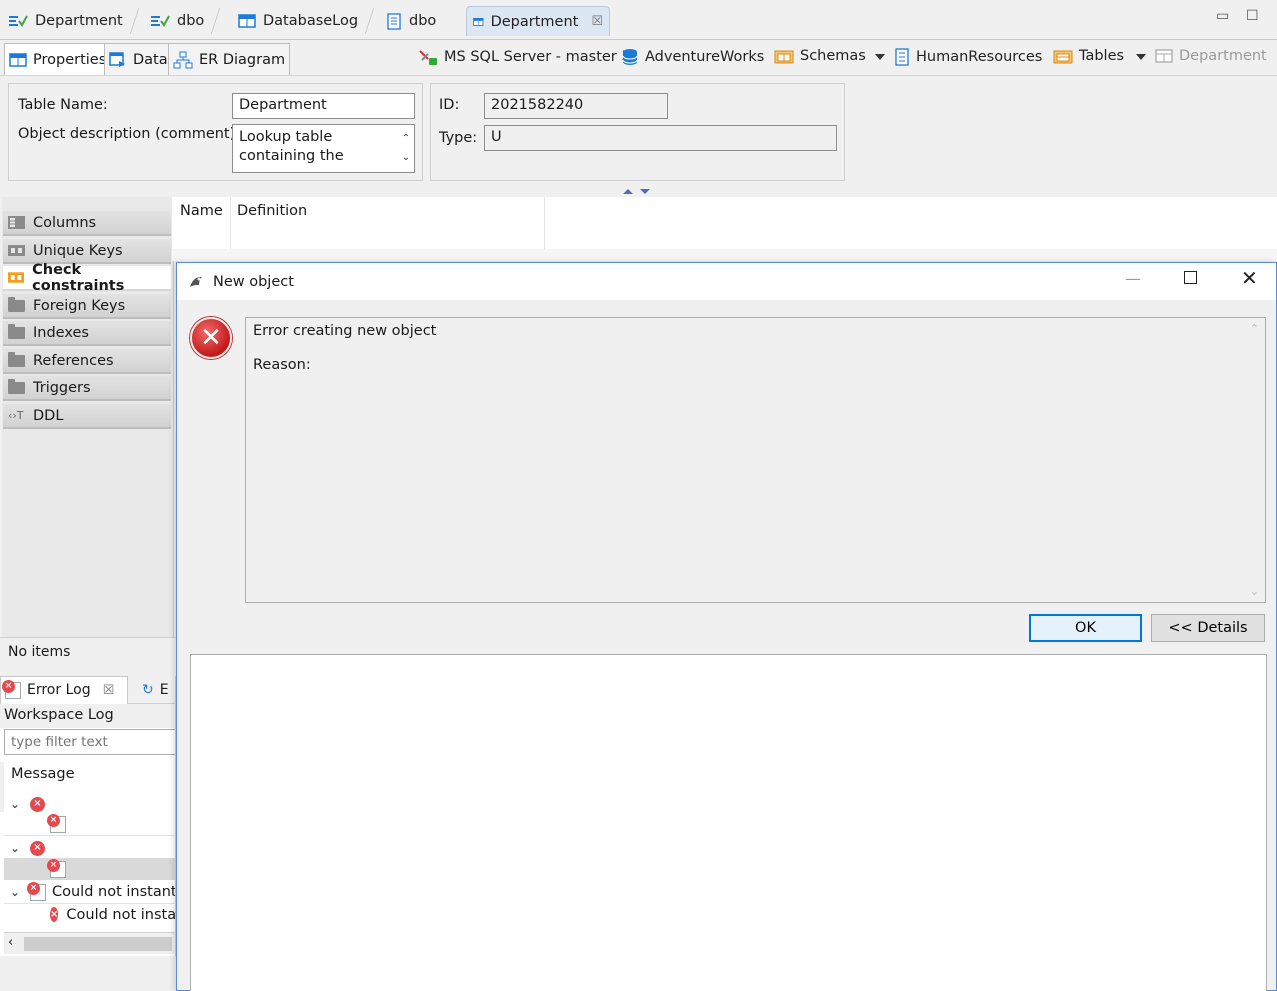 The image size is (1277, 991). What do you see at coordinates (59, 690) in the screenshot?
I see `tab-error-log-label: Error Log` at bounding box center [59, 690].